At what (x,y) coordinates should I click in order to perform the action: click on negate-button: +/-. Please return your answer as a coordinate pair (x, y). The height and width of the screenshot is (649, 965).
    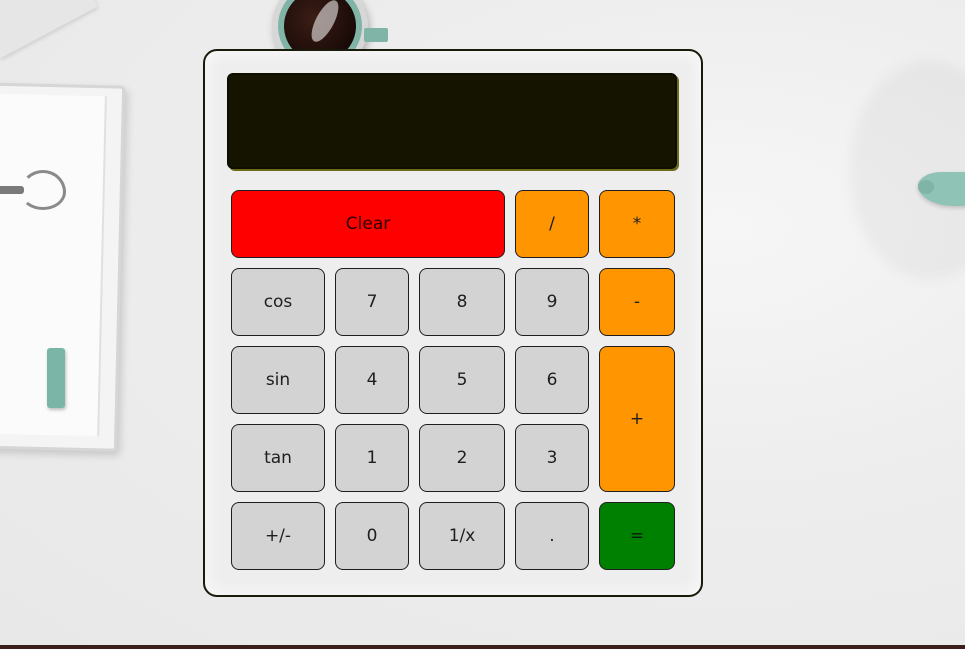
    Looking at the image, I should click on (278, 536).